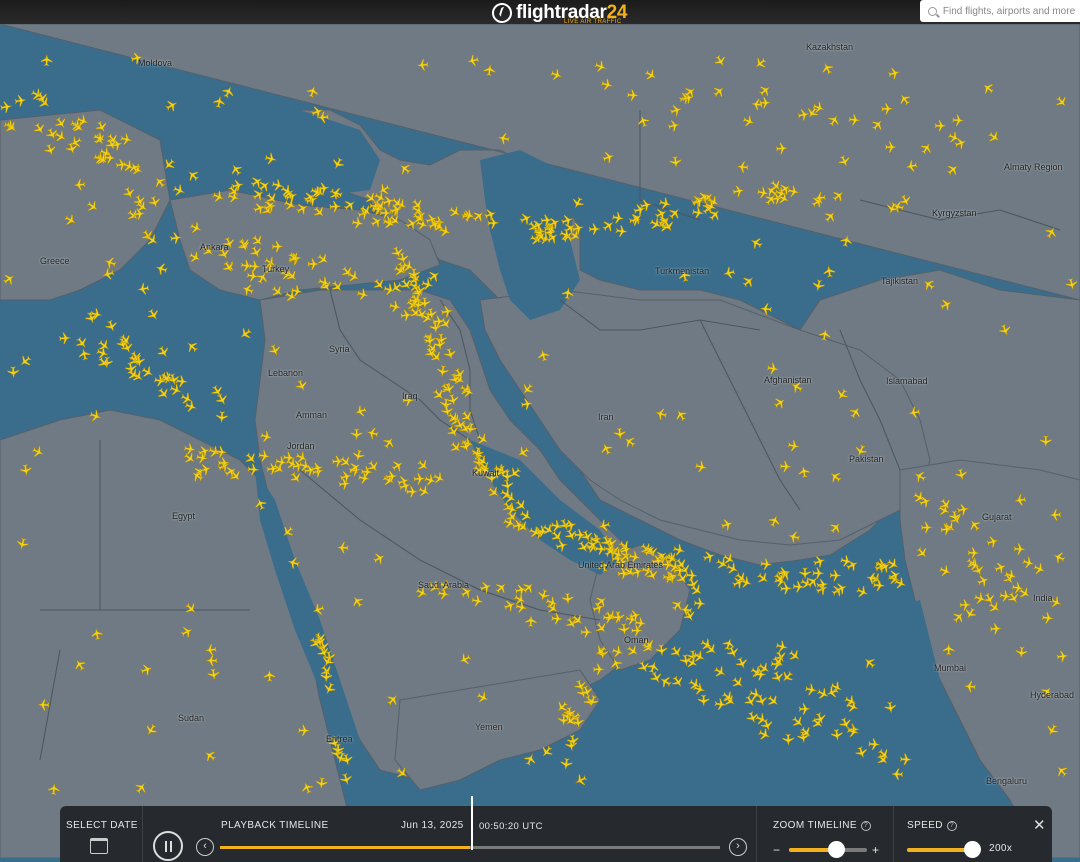  Describe the element at coordinates (559, 13) in the screenshot. I see `flightradar24-logo: flightradar24 LIVE AIR TRAFFIC` at that location.